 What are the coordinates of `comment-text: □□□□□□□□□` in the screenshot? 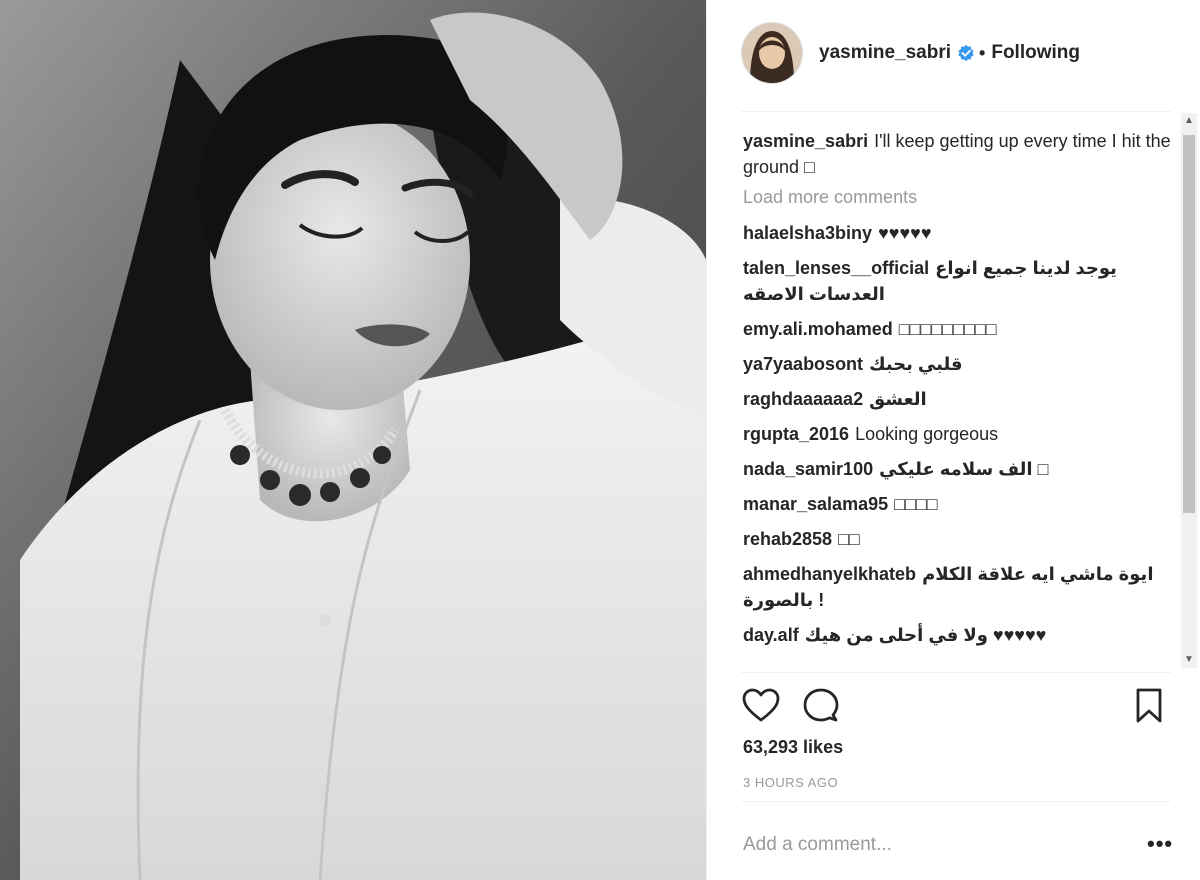 It's located at (947, 329).